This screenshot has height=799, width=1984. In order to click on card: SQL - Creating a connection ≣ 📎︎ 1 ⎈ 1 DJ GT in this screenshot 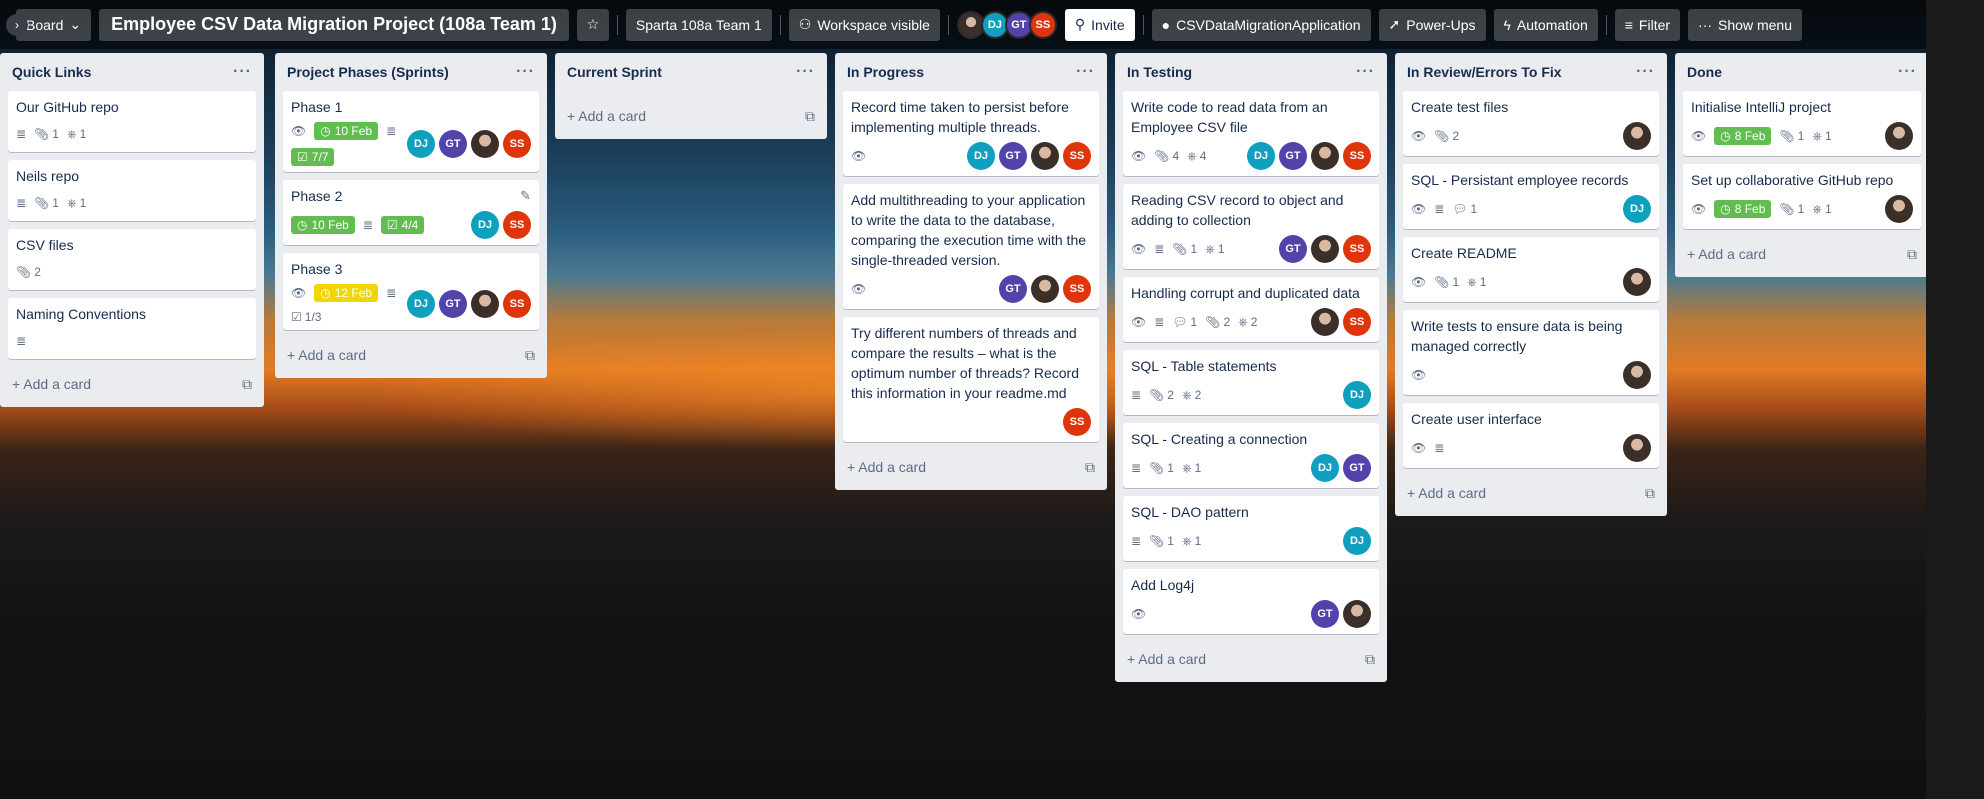, I will do `click(1251, 455)`.